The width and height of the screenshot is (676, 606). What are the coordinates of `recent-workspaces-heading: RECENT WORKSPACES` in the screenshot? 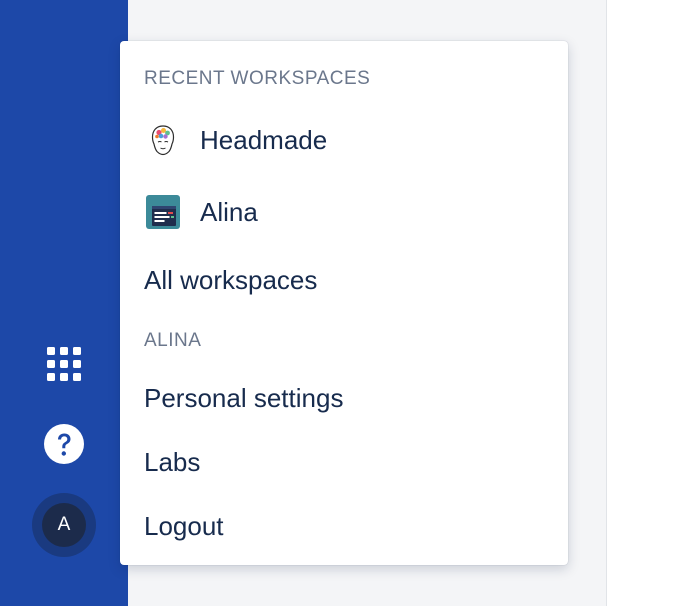 It's located at (257, 78).